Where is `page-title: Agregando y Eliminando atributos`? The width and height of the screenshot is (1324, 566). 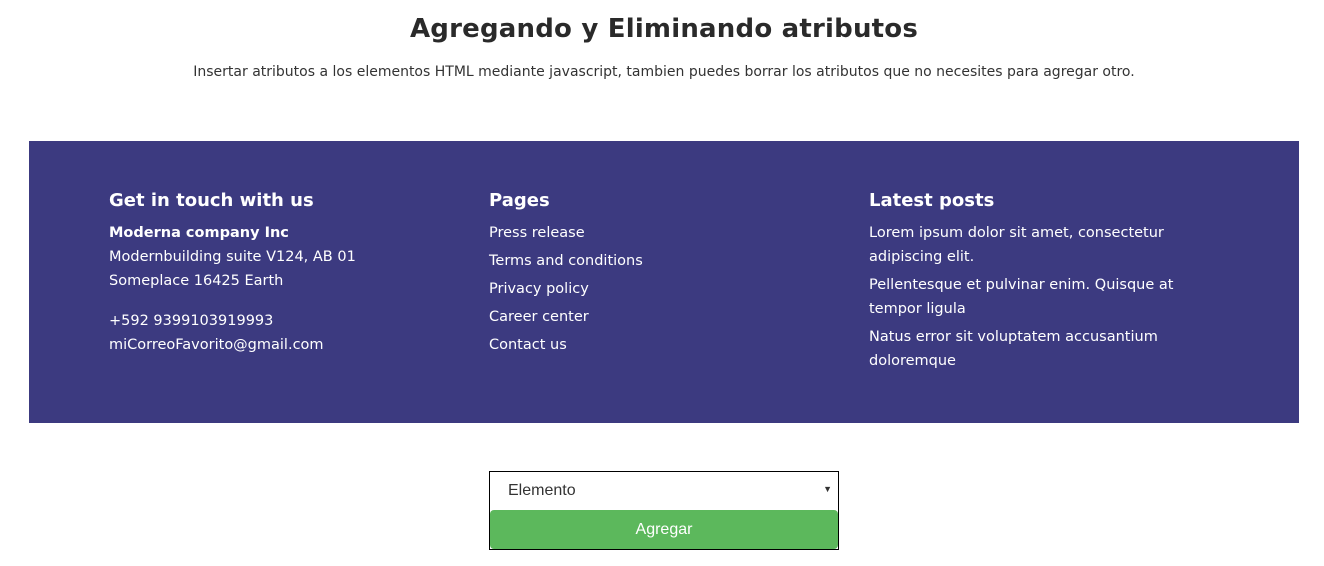
page-title: Agregando y Eliminando atributos is located at coordinates (664, 29).